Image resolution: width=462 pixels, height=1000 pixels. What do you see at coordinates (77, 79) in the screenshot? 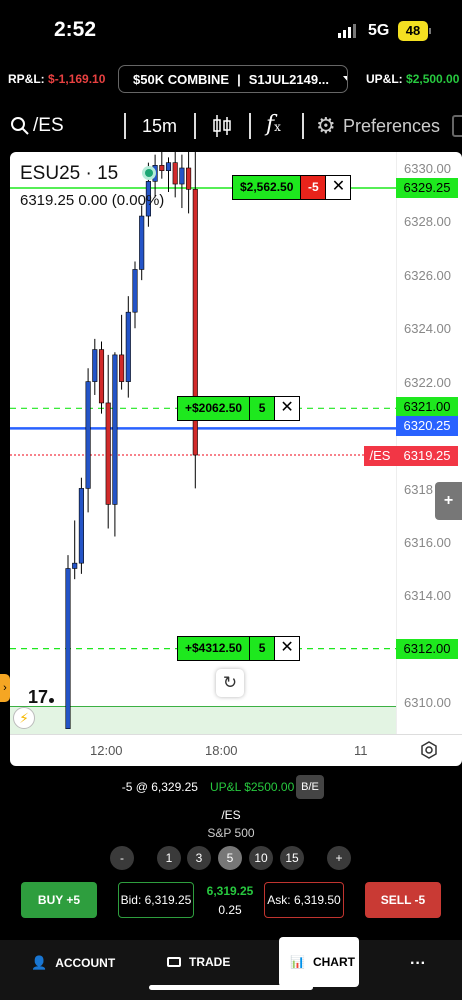
I see `rpl-value: $-1,169.10` at bounding box center [77, 79].